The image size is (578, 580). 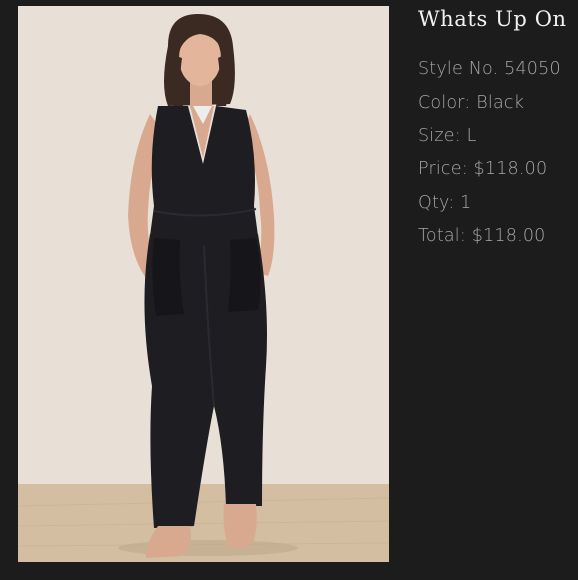 I want to click on style-number: Style No. 54050, so click(x=489, y=69).